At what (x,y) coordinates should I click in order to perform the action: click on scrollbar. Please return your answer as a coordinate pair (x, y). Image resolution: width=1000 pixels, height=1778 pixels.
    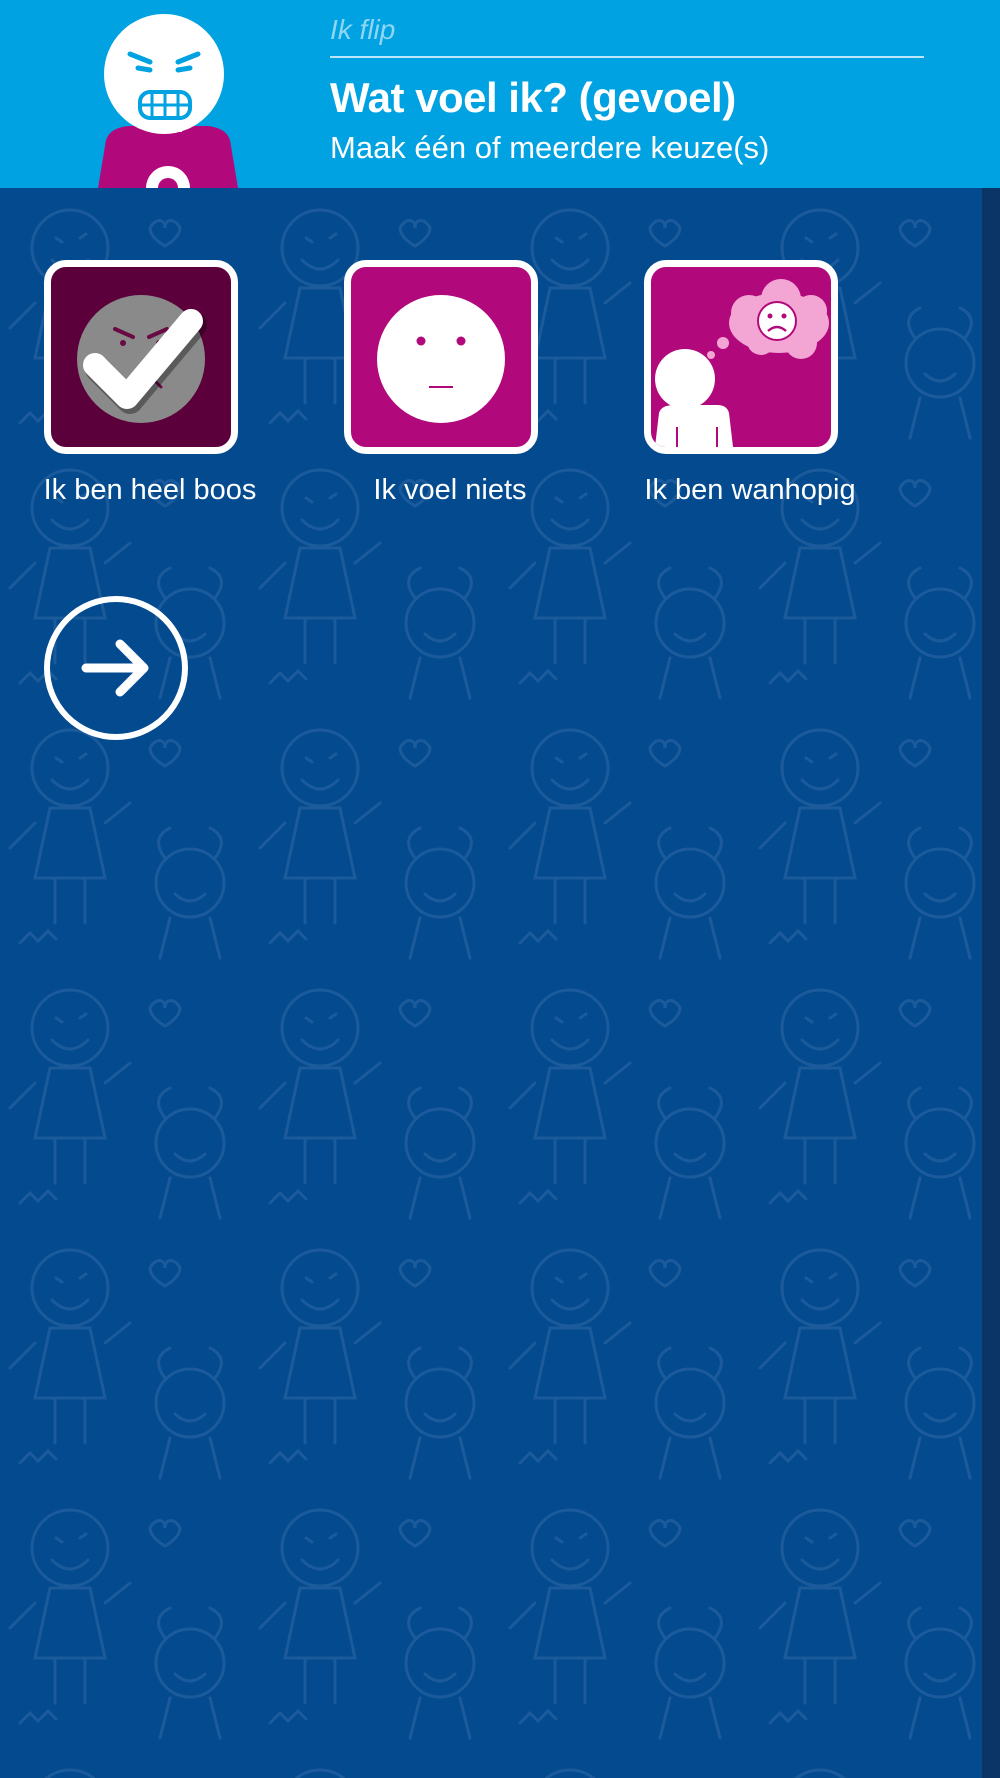
    Looking at the image, I should click on (991, 983).